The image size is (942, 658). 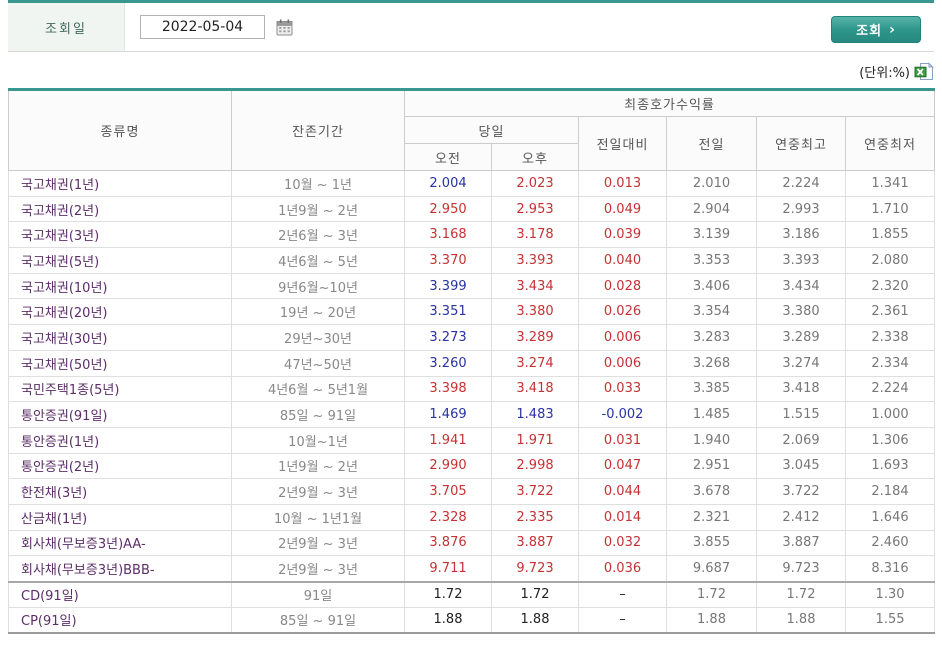 I want to click on calendar-icon, so click(x=284, y=27).